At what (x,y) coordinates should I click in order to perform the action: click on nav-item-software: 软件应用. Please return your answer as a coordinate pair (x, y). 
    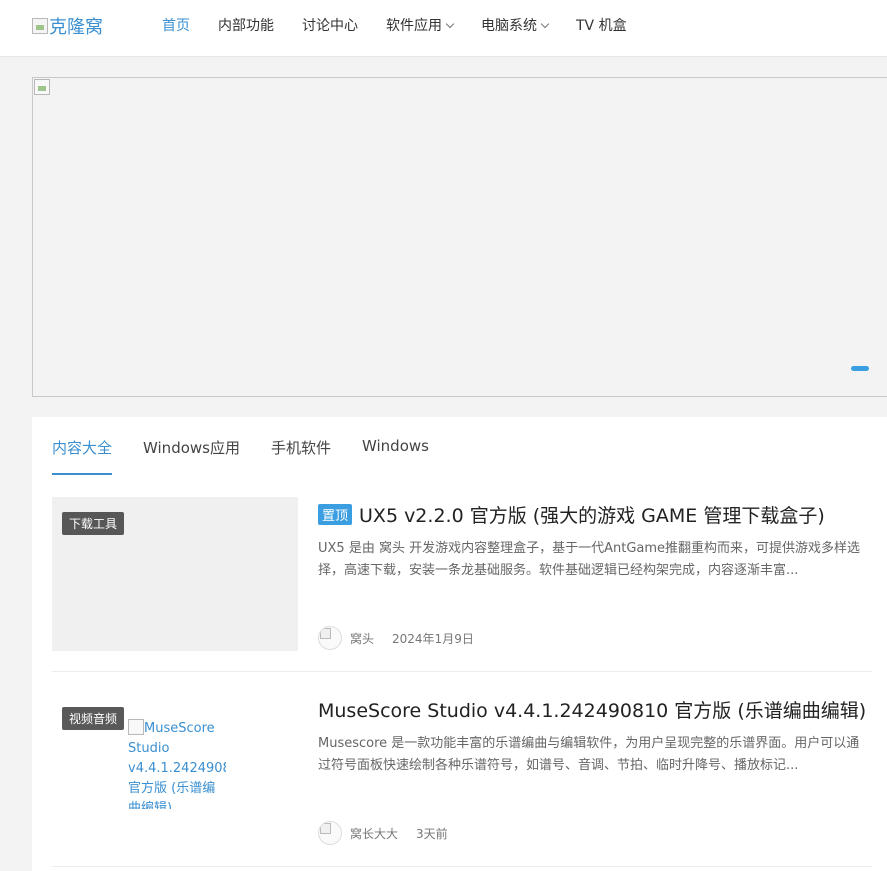
    Looking at the image, I should click on (420, 25).